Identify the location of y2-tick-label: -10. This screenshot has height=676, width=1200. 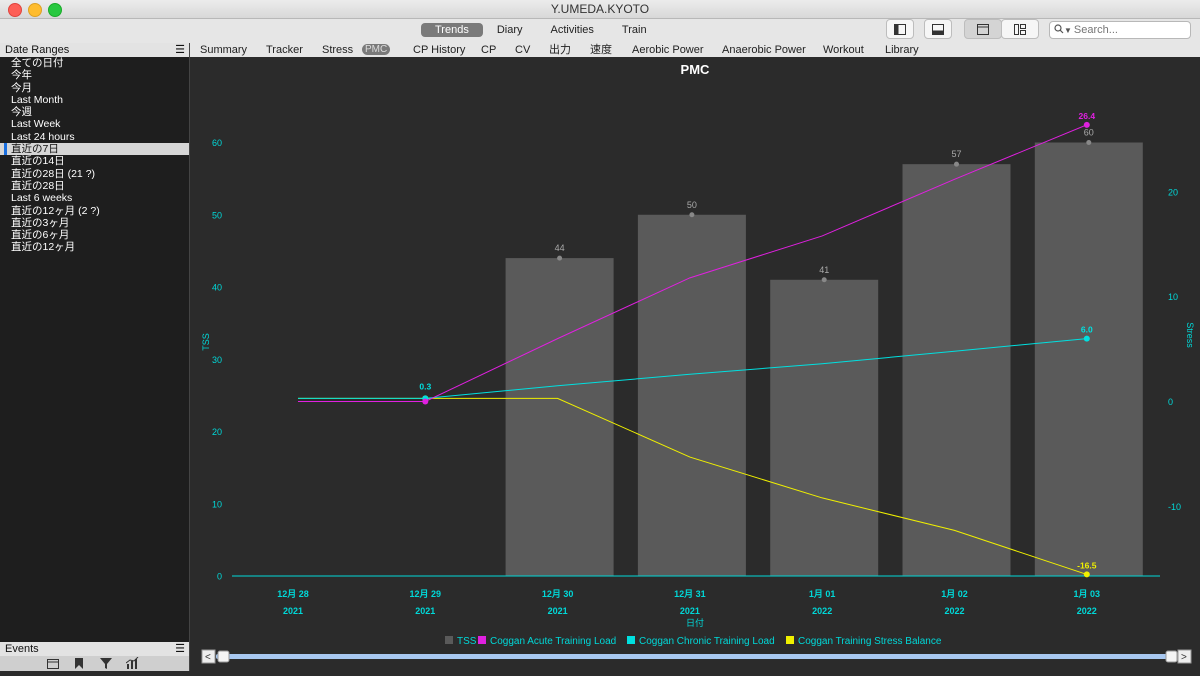
(1174, 507).